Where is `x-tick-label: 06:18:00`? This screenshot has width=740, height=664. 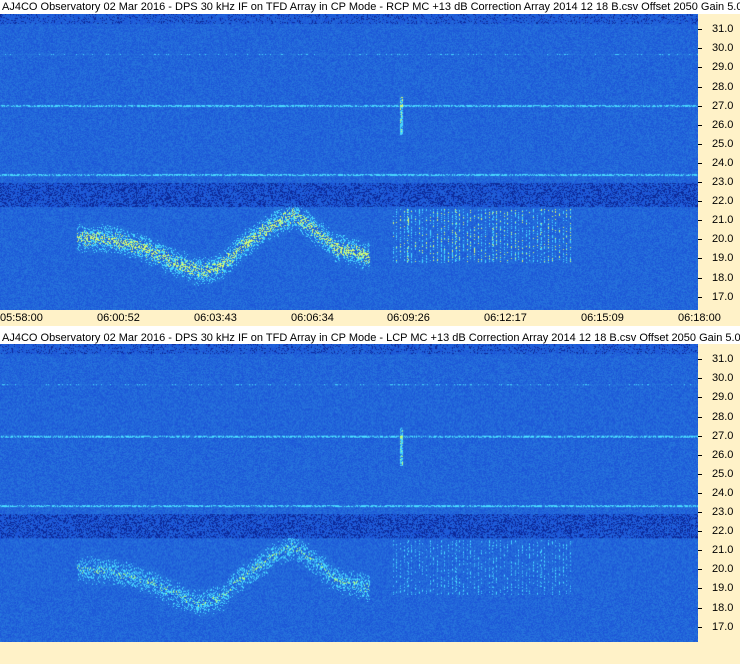
x-tick-label: 06:18:00 is located at coordinates (699, 318).